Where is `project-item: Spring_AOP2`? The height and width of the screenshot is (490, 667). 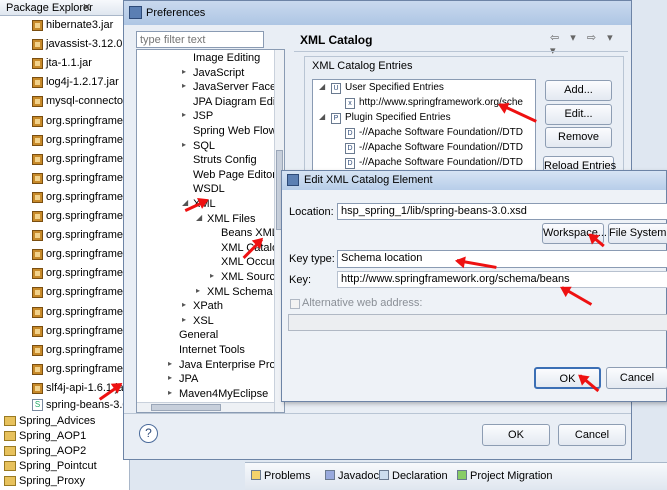
project-item: Spring_AOP2 is located at coordinates (66, 451).